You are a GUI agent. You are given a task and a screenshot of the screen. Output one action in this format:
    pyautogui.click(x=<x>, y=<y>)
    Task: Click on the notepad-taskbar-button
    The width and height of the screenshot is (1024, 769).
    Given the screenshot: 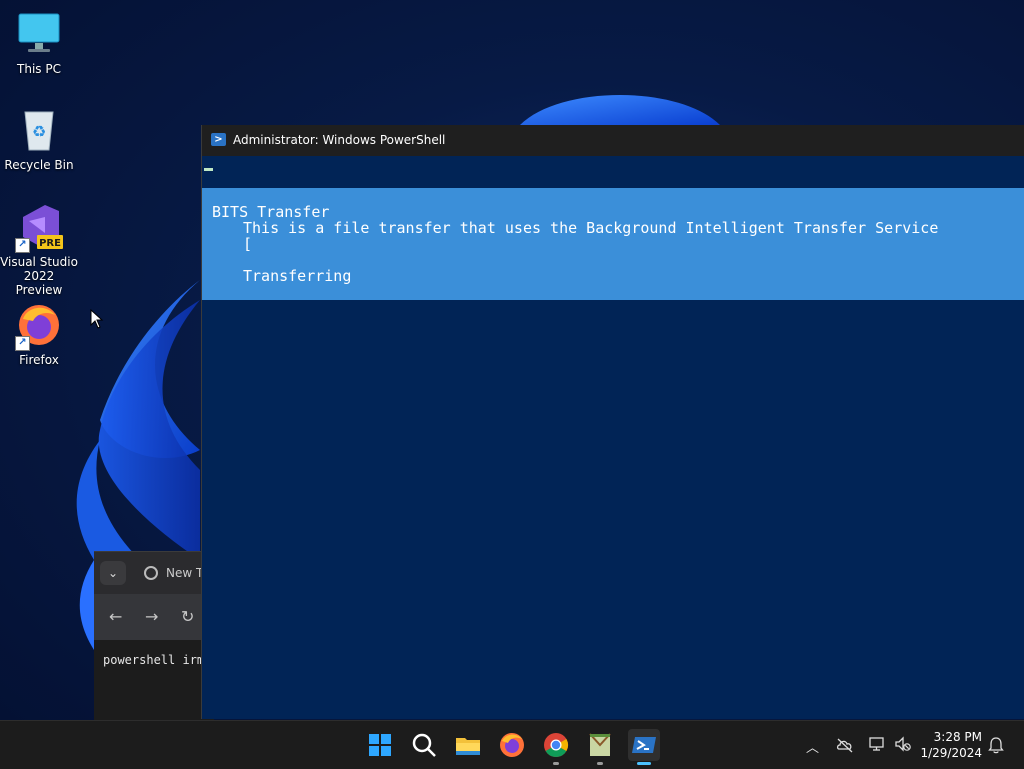 What is the action you would take?
    pyautogui.click(x=600, y=747)
    